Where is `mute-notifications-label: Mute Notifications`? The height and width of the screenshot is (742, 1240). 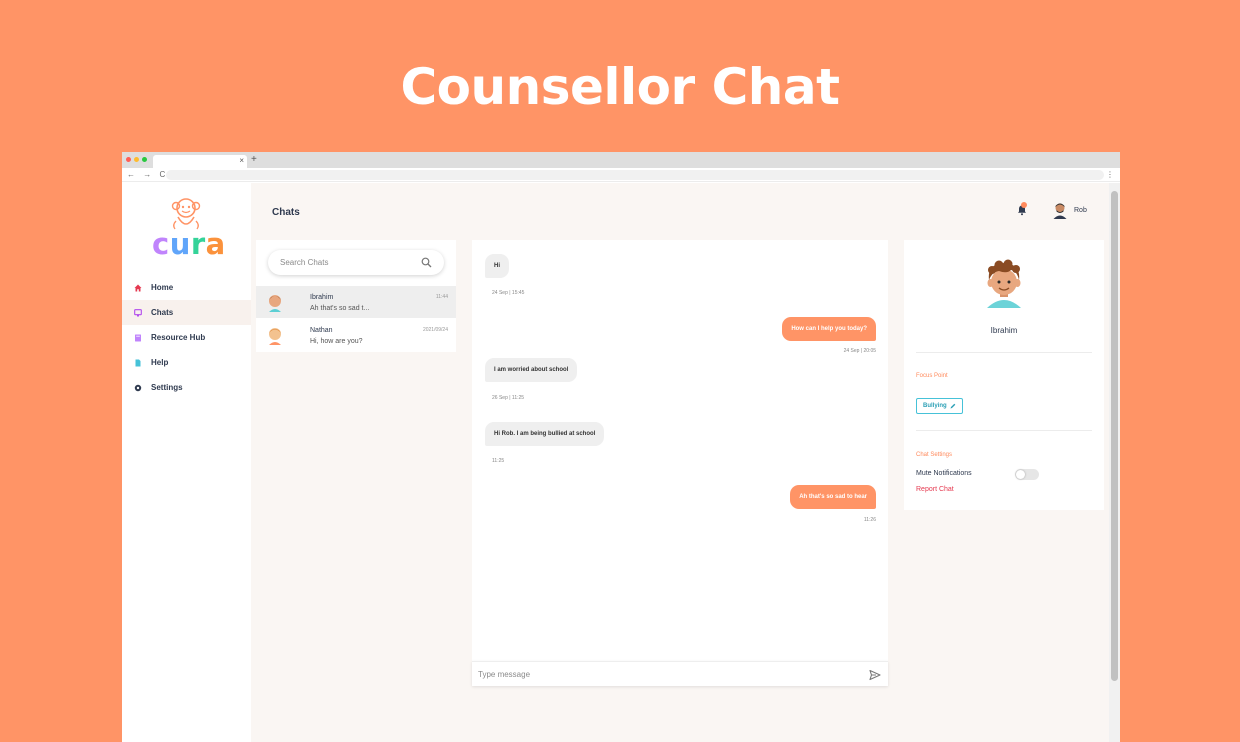
mute-notifications-label: Mute Notifications is located at coordinates (944, 473).